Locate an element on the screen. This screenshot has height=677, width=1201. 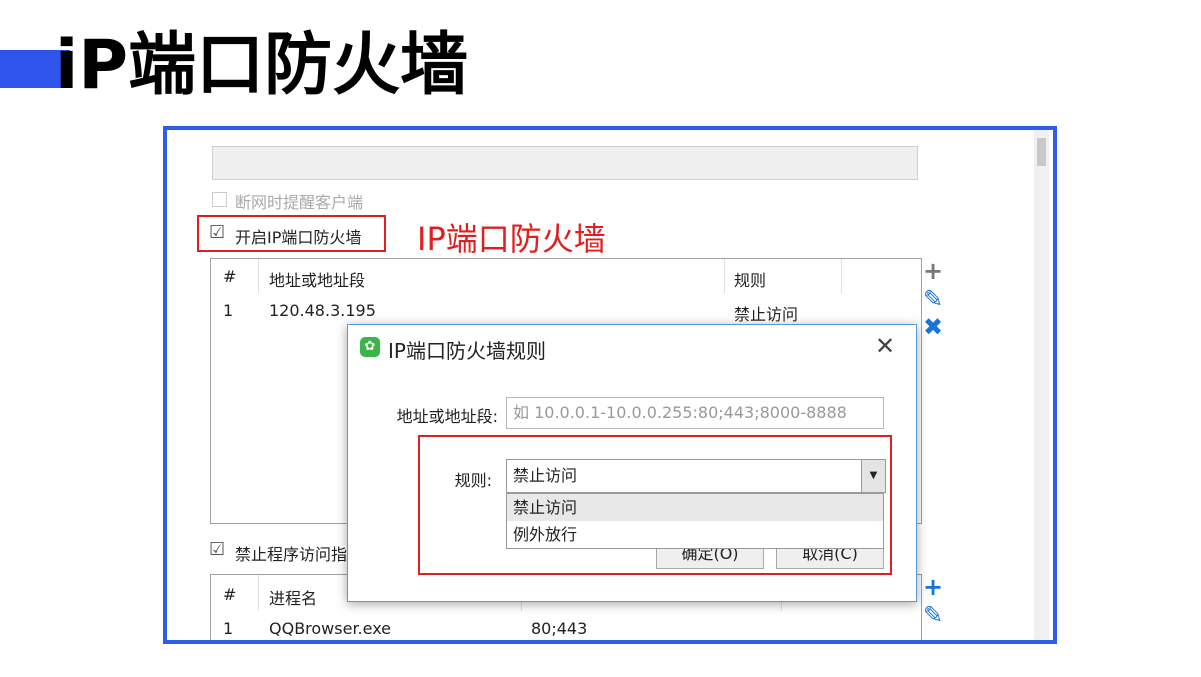
delete-rule-button: ✖ is located at coordinates (933, 327).